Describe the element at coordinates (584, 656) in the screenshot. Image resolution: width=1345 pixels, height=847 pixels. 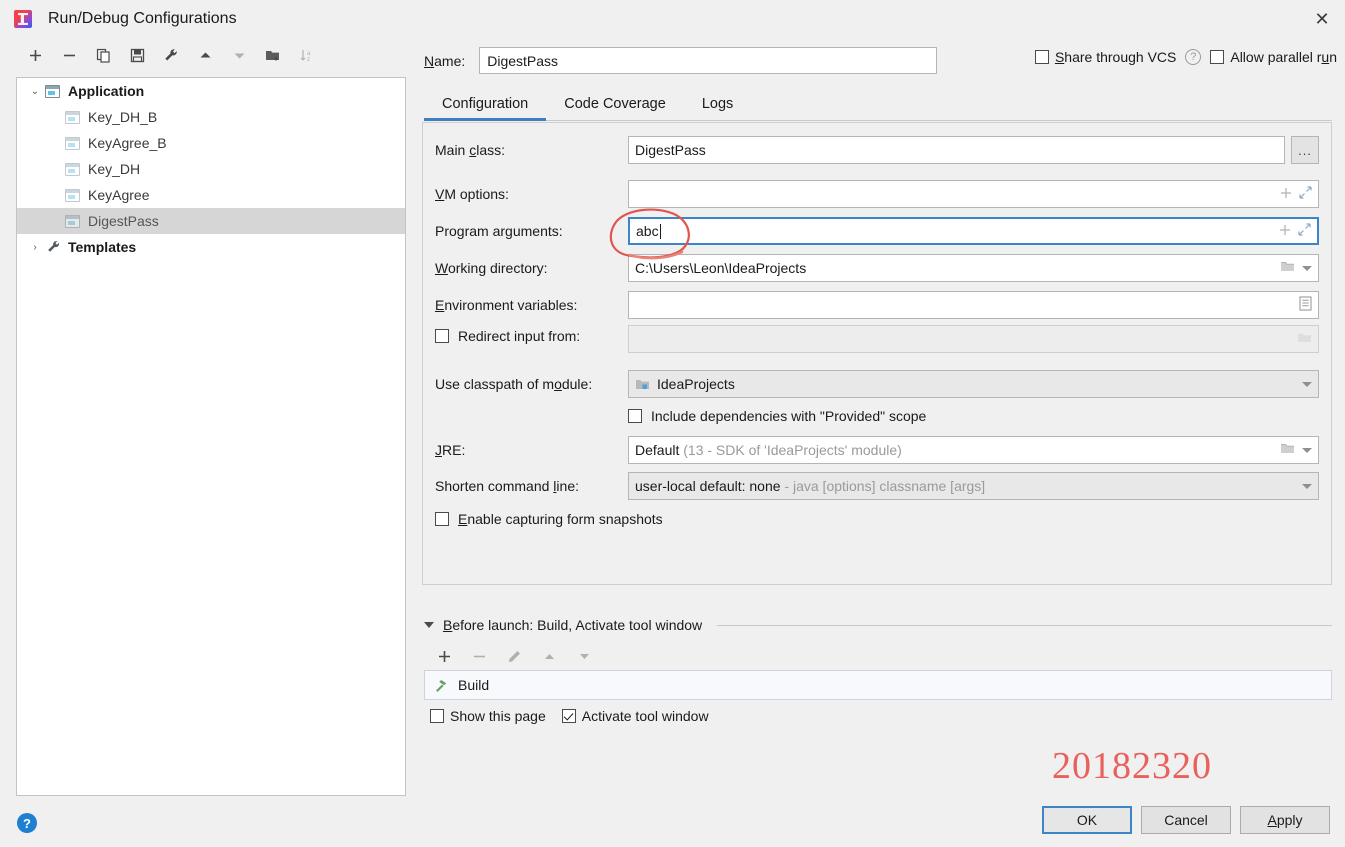
I see `task-move-down-button` at that location.